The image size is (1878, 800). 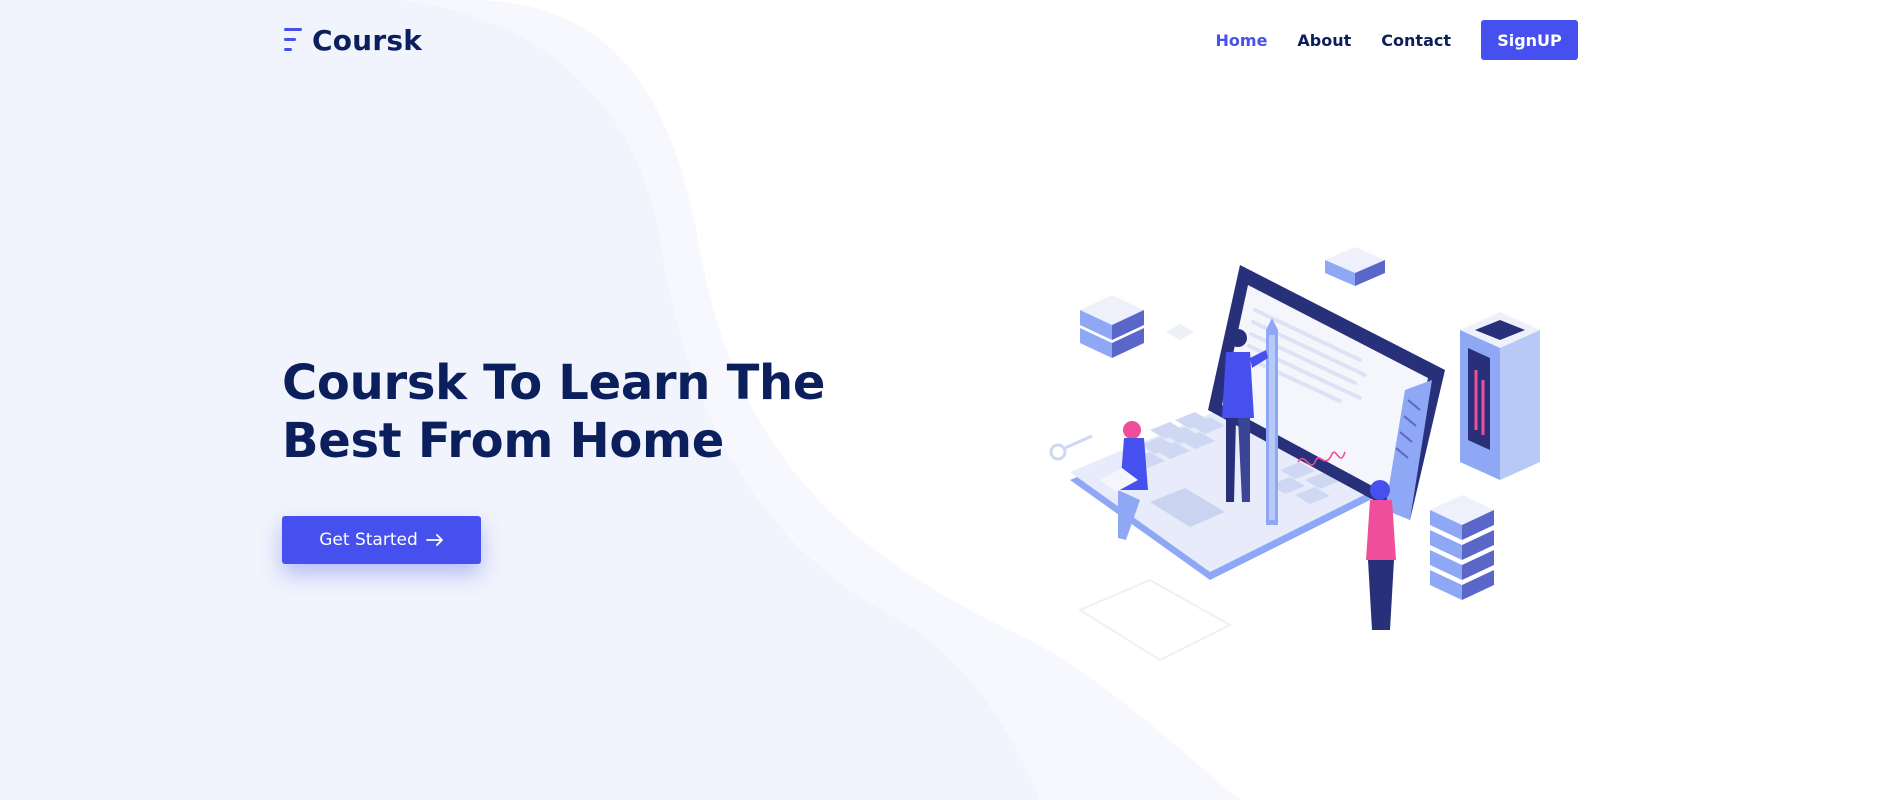 I want to click on nav-link-about: About, so click(x=1324, y=40).